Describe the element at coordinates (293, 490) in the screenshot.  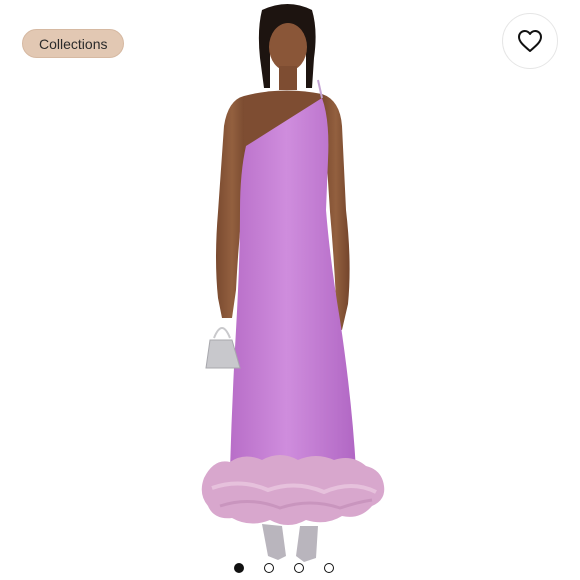
I see `feather-trim` at that location.